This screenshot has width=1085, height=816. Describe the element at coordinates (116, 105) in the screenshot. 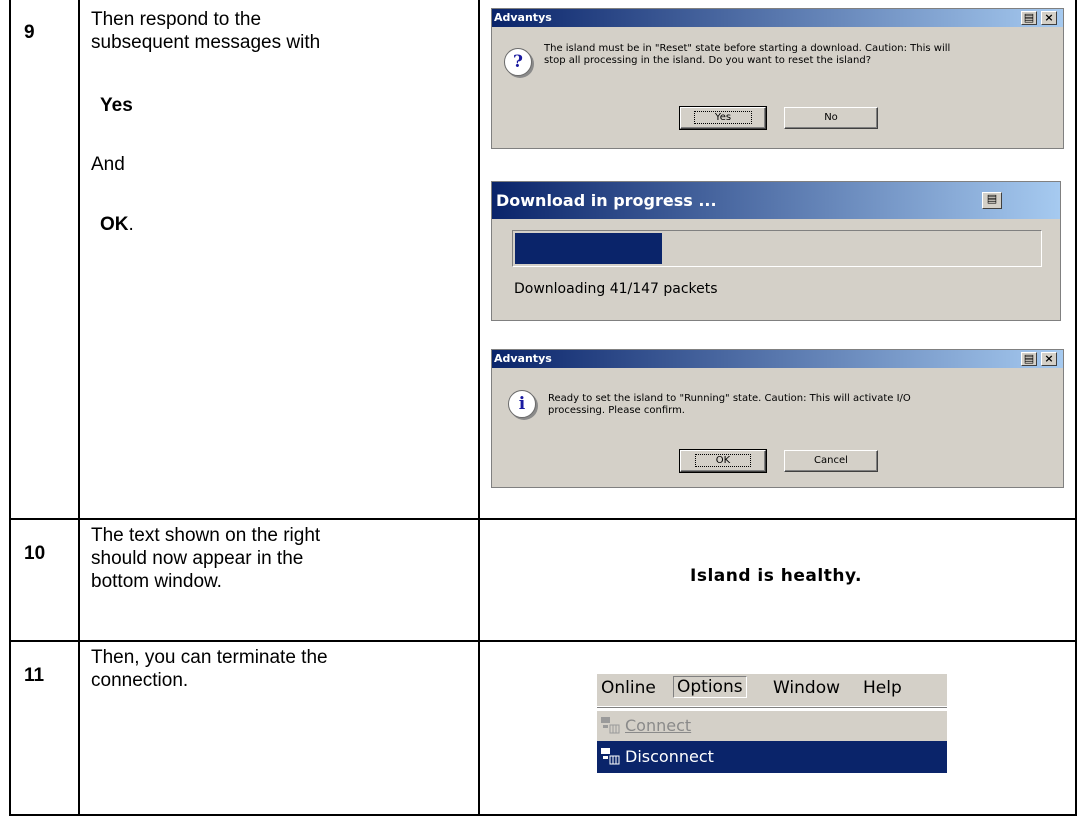

I see `instruction-emphasis: Yes` at that location.